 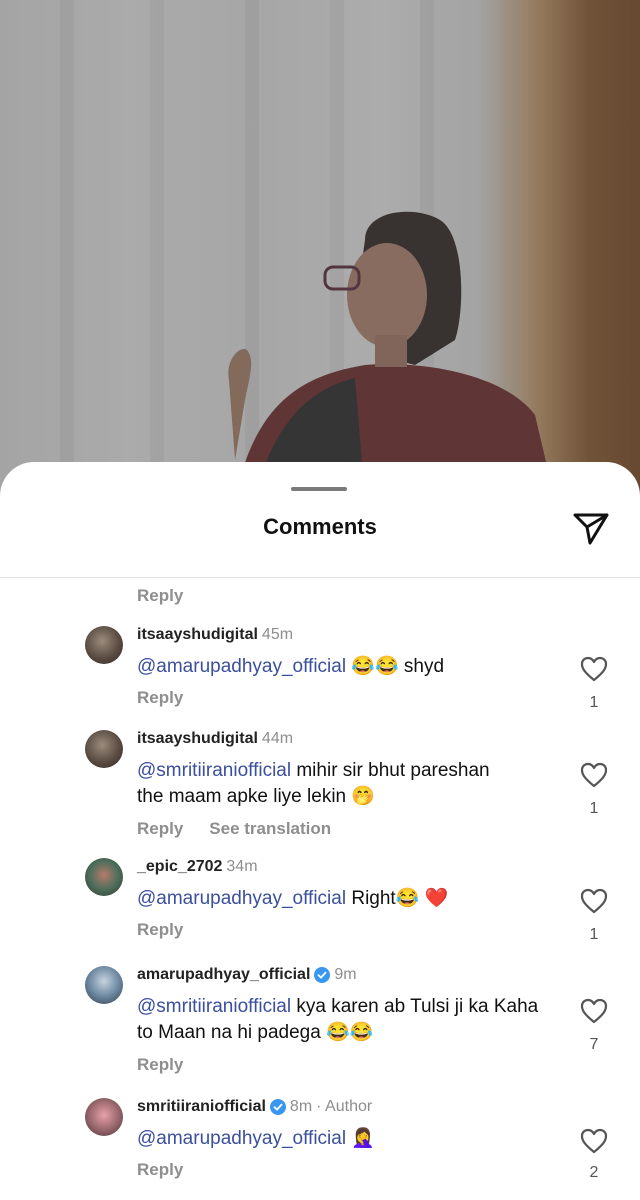 What do you see at coordinates (397, 898) in the screenshot?
I see `comment-body: Right😂 ❤️` at bounding box center [397, 898].